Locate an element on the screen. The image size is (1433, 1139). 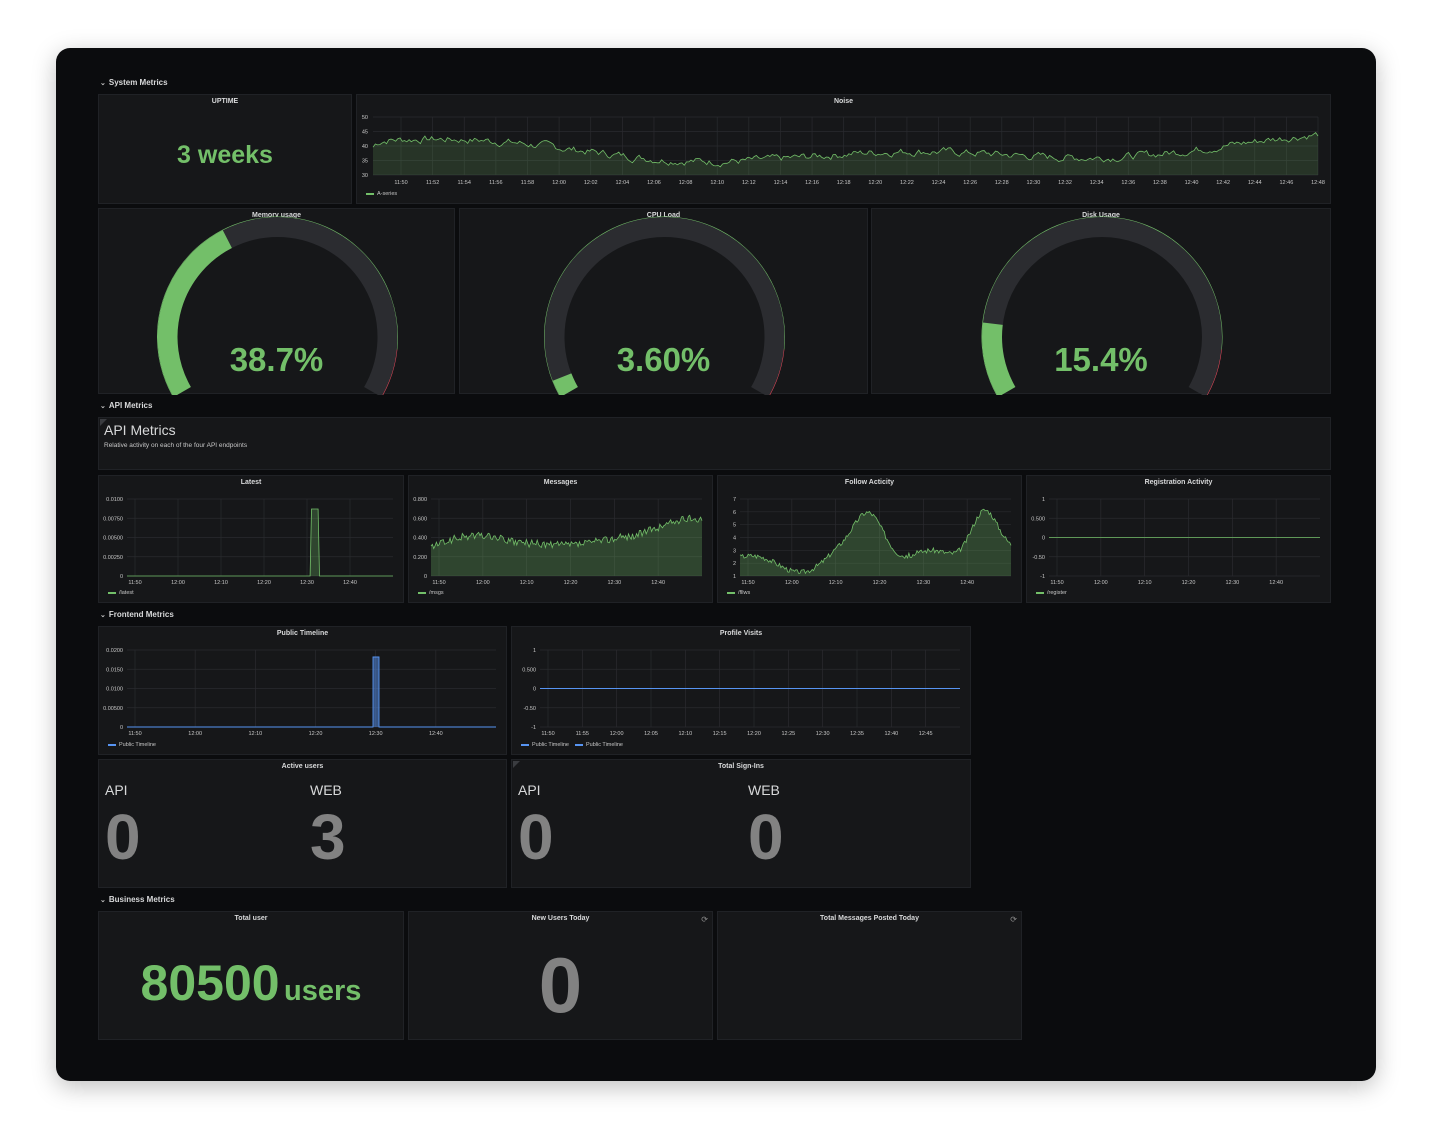
x-tick-label: 12:12 is located at coordinates (749, 183).